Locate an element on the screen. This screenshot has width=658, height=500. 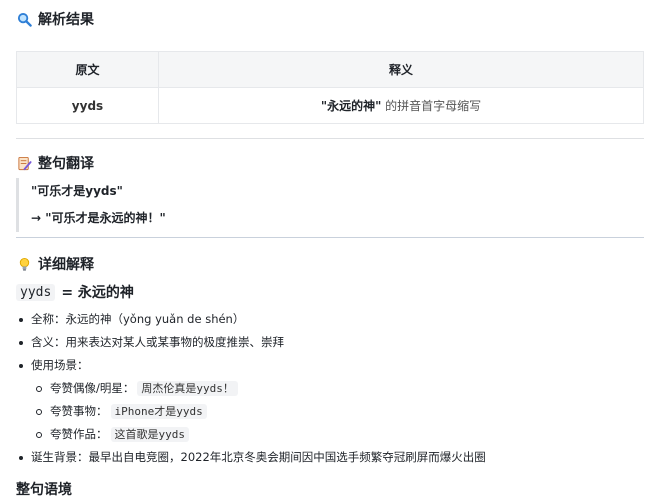
meaning-strong: "永远的神" is located at coordinates (351, 106).